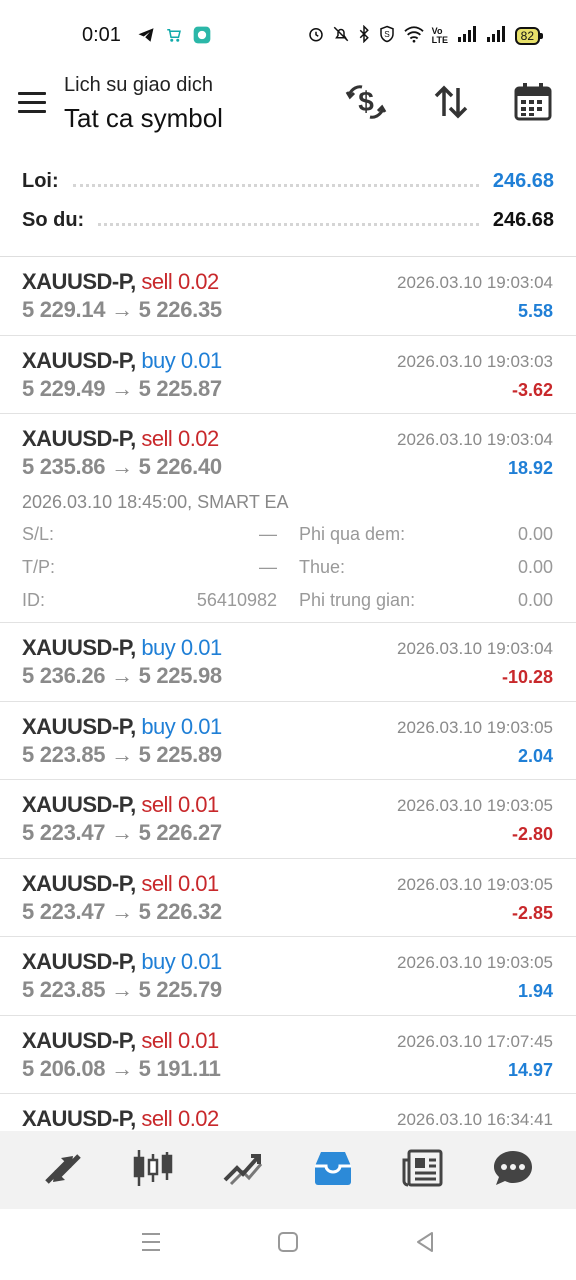 The height and width of the screenshot is (1280, 576). Describe the element at coordinates (535, 311) in the screenshot. I see `deal-profit: 5.58` at that location.